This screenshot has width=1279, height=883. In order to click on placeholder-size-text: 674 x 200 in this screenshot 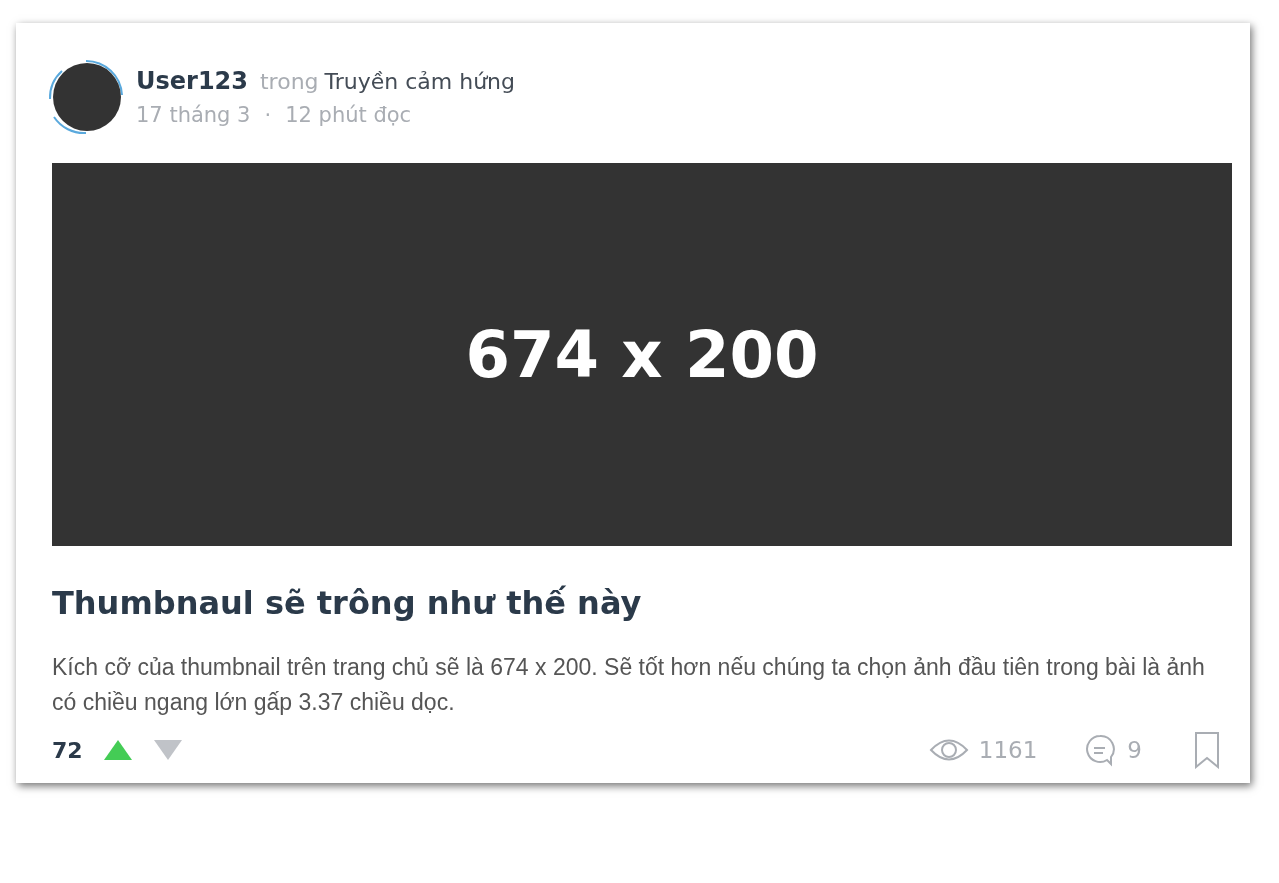, I will do `click(642, 354)`.